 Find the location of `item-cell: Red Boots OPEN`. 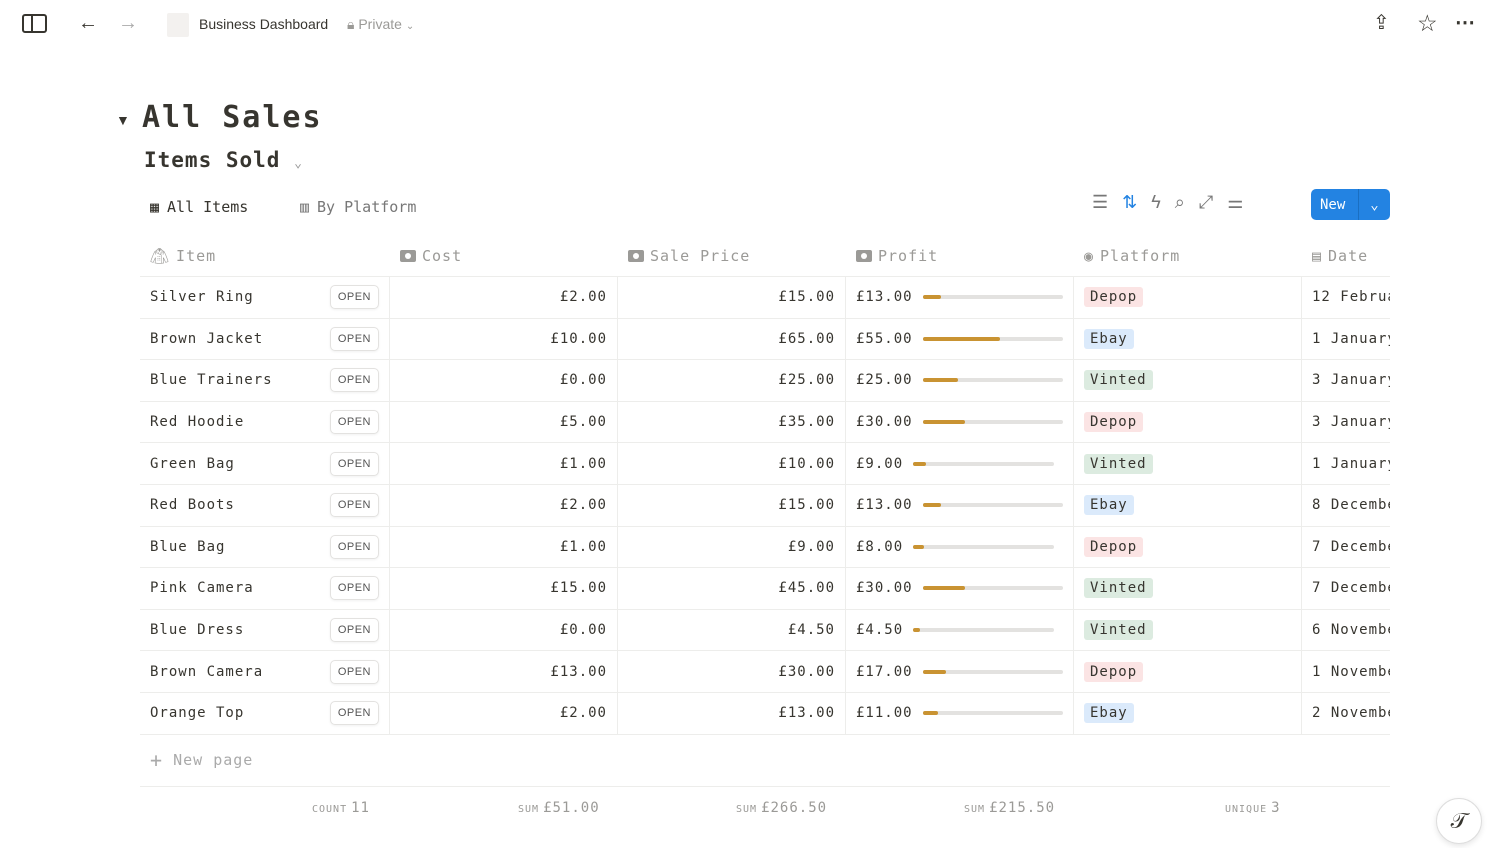

item-cell: Red Boots OPEN is located at coordinates (265, 505).